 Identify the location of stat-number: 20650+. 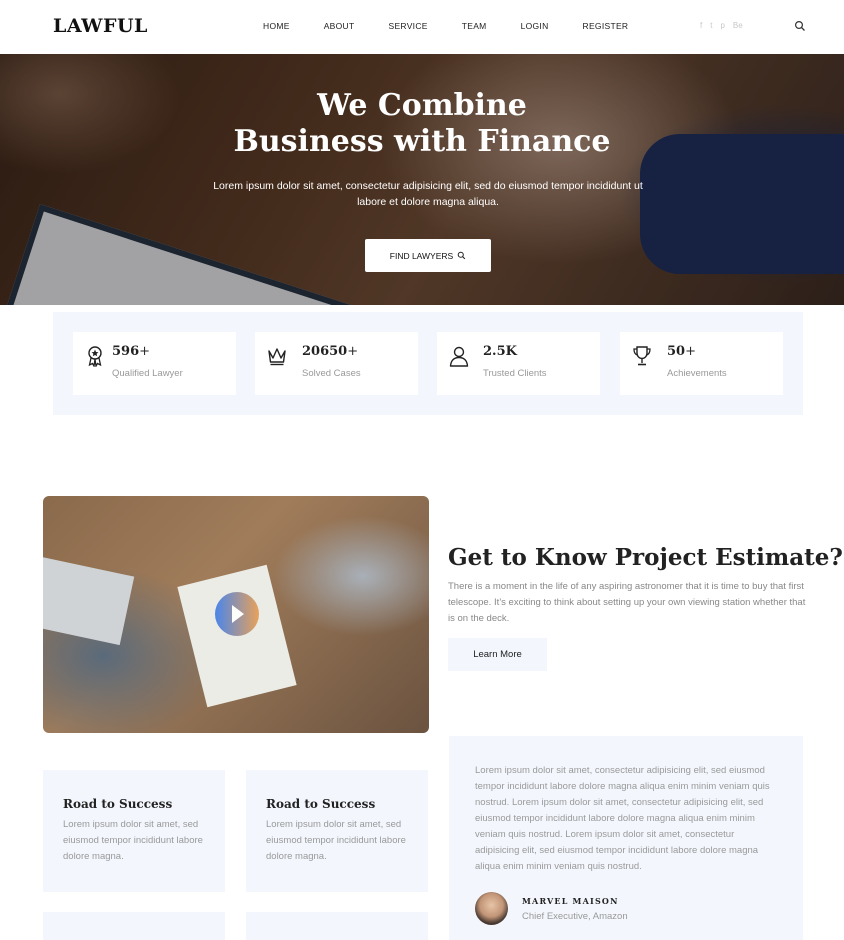
(330, 351).